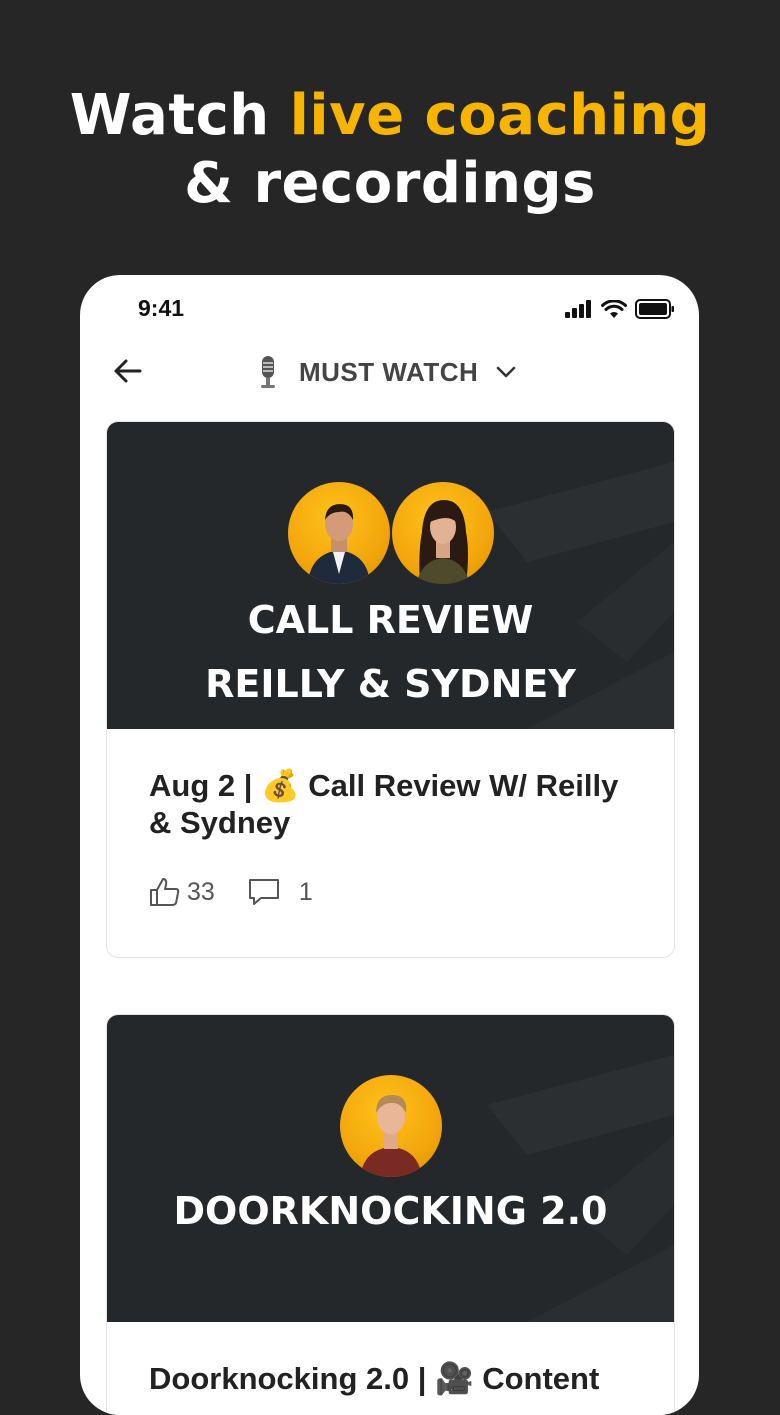 The width and height of the screenshot is (780, 1415). Describe the element at coordinates (500, 115) in the screenshot. I see `headline-accent: live coaching` at that location.